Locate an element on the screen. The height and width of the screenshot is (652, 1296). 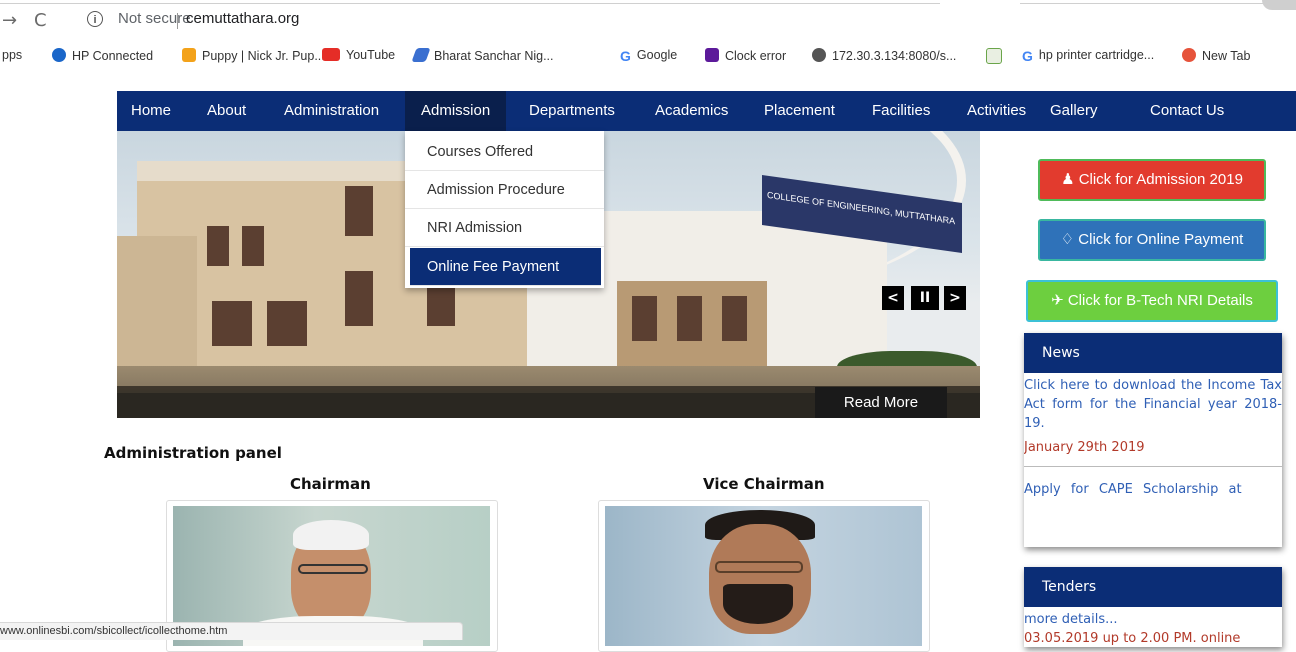
menu-nri-admission: NRI Admission is located at coordinates (504, 228).